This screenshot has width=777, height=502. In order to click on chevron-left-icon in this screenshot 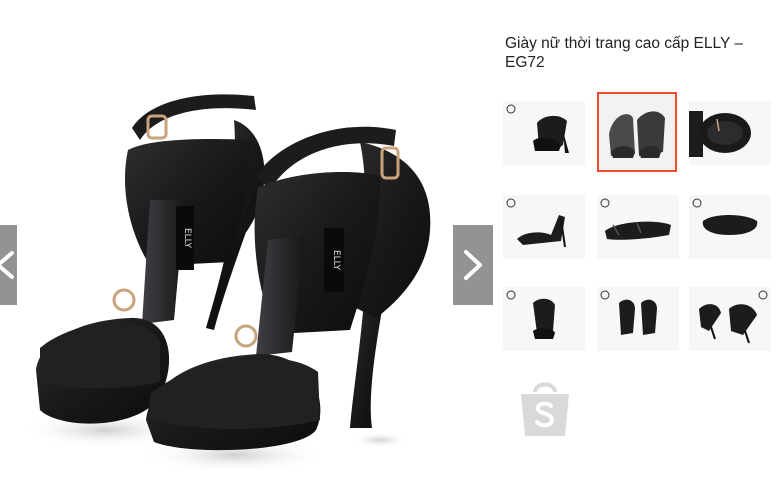, I will do `click(7, 265)`.